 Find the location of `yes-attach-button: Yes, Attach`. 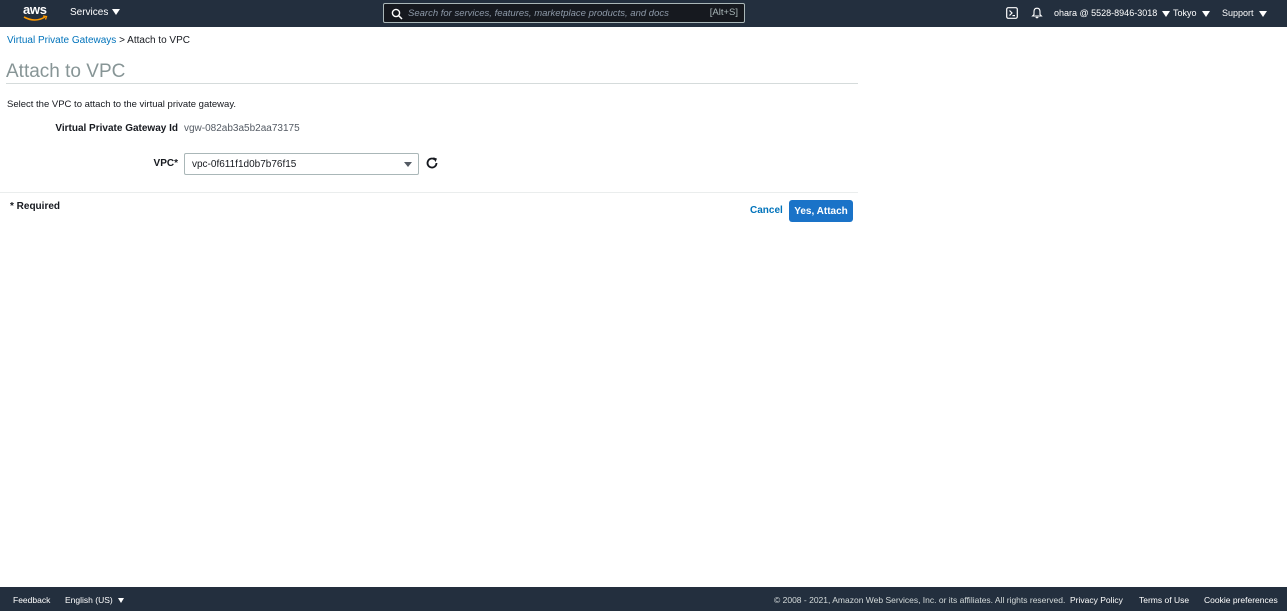

yes-attach-button: Yes, Attach is located at coordinates (821, 211).